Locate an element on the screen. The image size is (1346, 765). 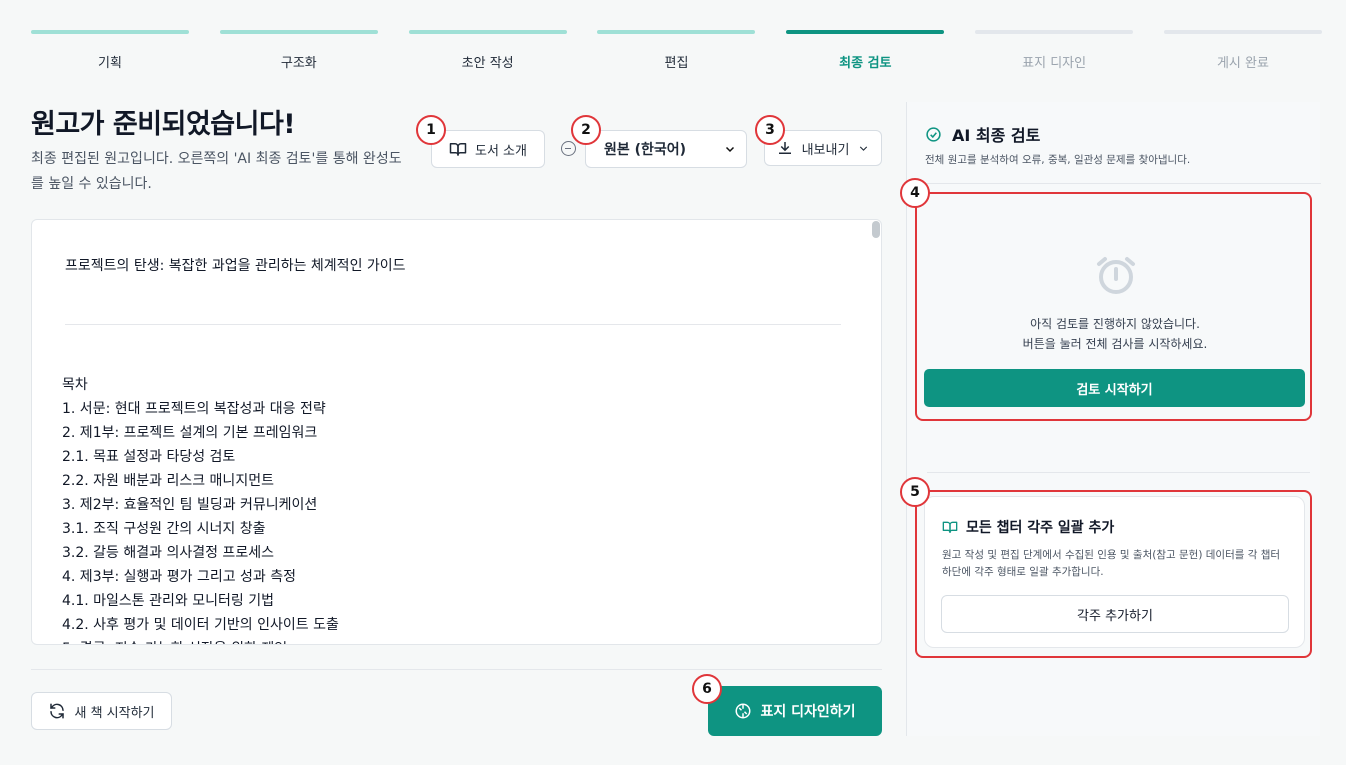
toc-item: 4.1. 마일스톤 관리와 모니터링 기법 is located at coordinates (168, 601).